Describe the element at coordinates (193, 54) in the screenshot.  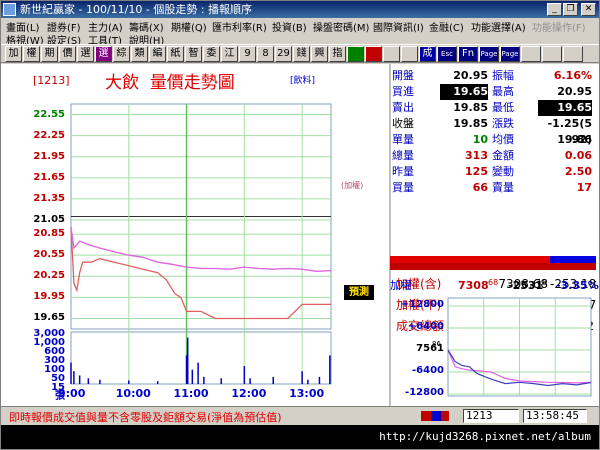
I see `toolbar-button: 智` at that location.